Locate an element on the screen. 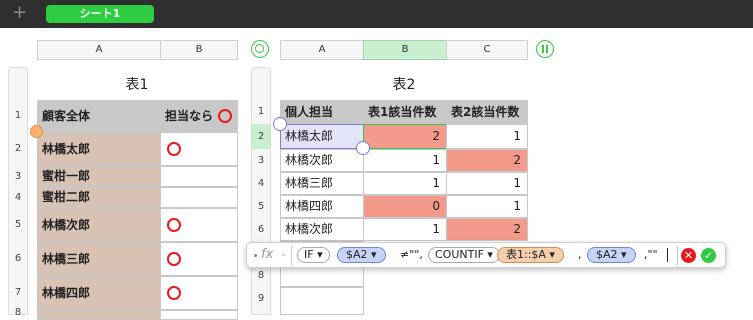 This screenshot has height=320, width=753. table1-cell: 林橋三郎 is located at coordinates (99, 259).